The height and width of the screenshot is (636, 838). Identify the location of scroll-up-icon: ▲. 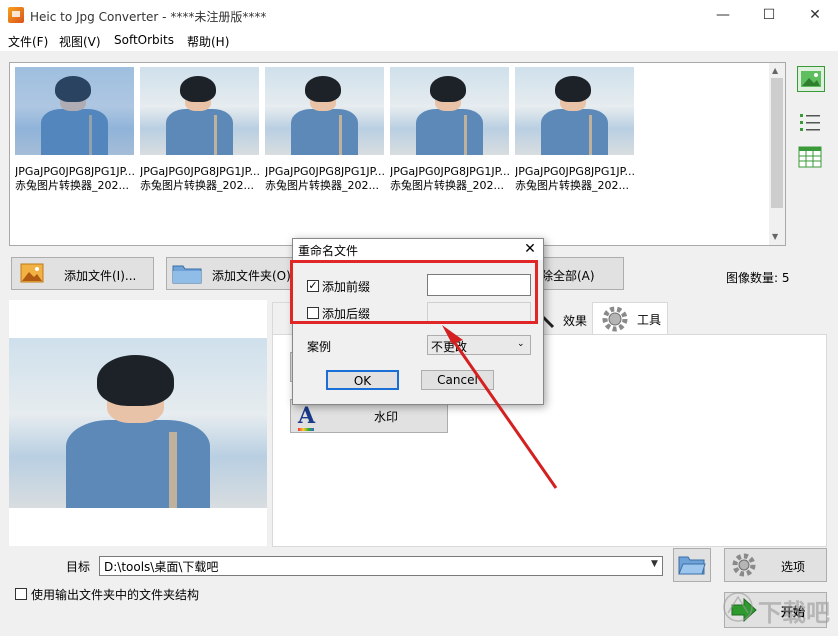
(775, 70).